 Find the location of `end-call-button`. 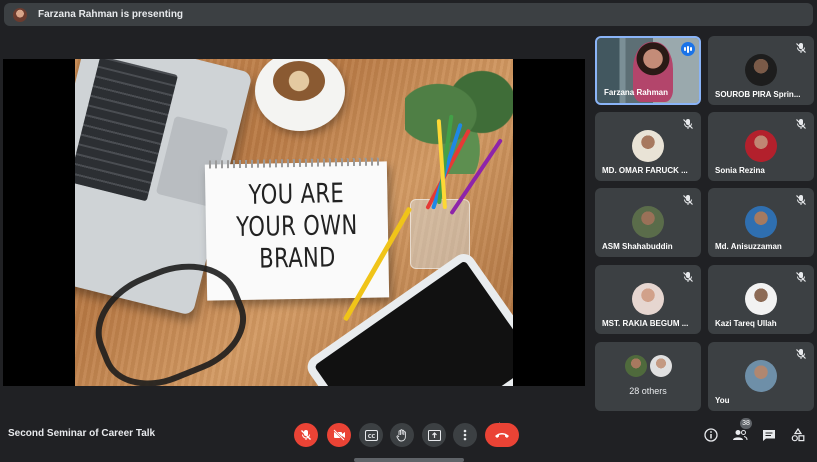

end-call-button is located at coordinates (502, 435).